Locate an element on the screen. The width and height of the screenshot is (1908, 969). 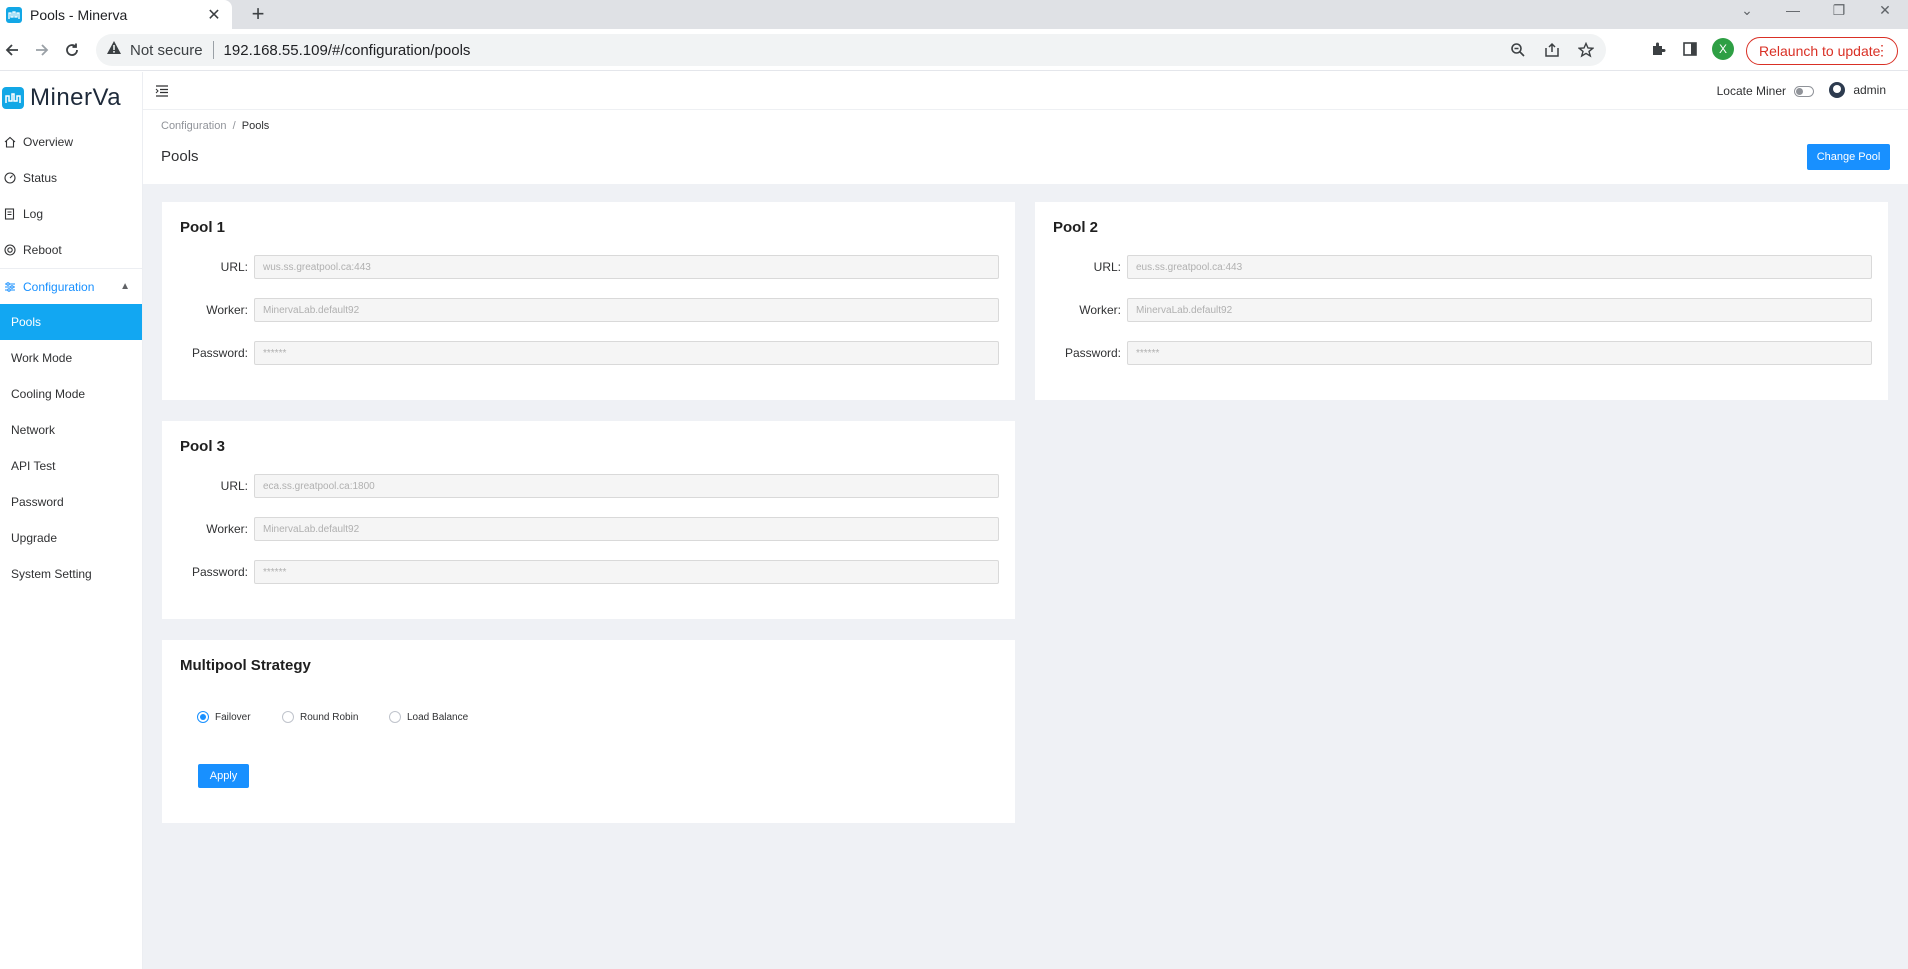
submenu-item-work-mode: Work Mode is located at coordinates (71, 358).